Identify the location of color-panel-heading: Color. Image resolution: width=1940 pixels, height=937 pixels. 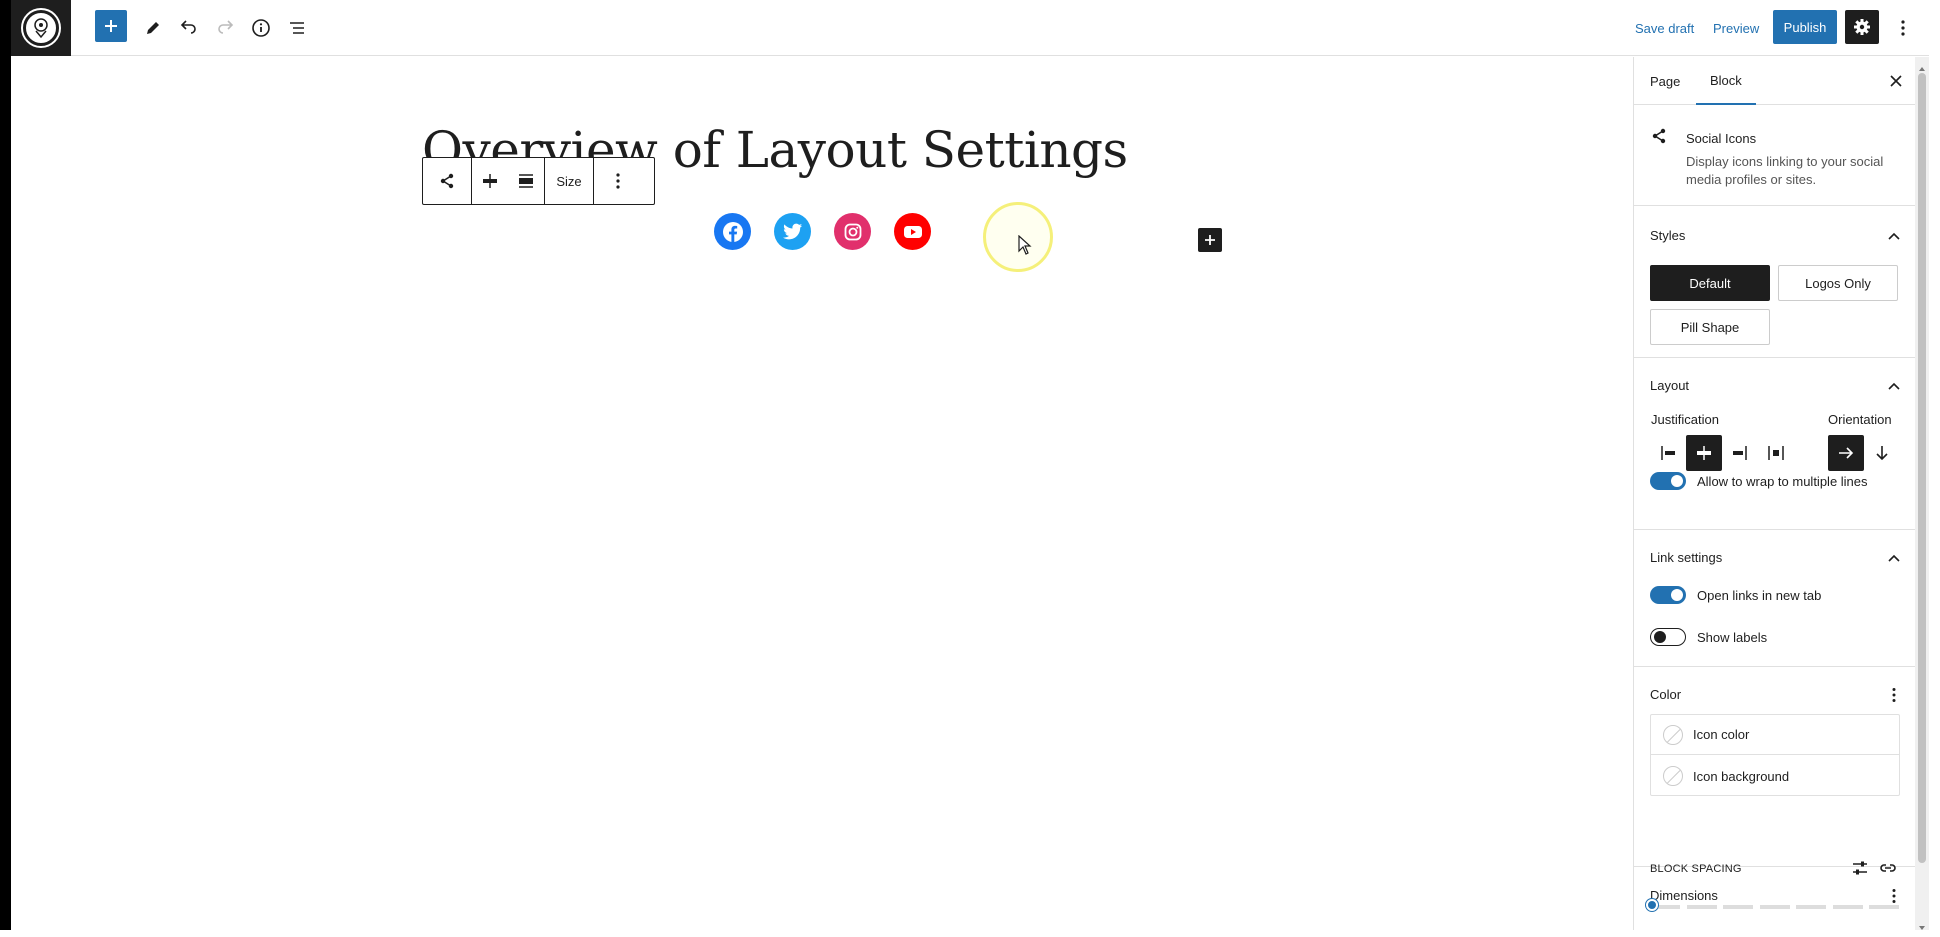
(1665, 694).